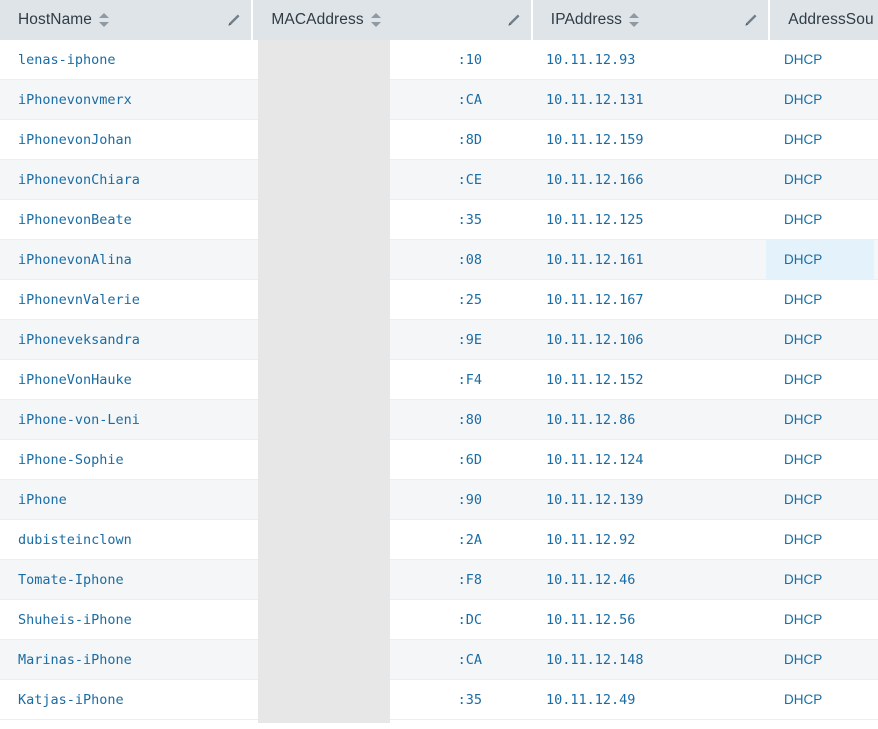  What do you see at coordinates (391, 579) in the screenshot?
I see `cell-macaddress: :F8` at bounding box center [391, 579].